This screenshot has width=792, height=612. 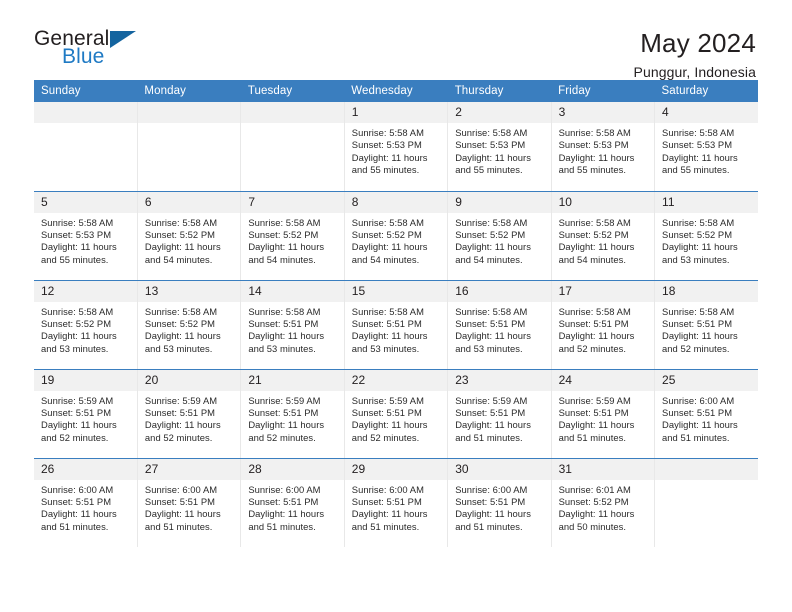 What do you see at coordinates (189, 202) in the screenshot?
I see `day-number: 6` at bounding box center [189, 202].